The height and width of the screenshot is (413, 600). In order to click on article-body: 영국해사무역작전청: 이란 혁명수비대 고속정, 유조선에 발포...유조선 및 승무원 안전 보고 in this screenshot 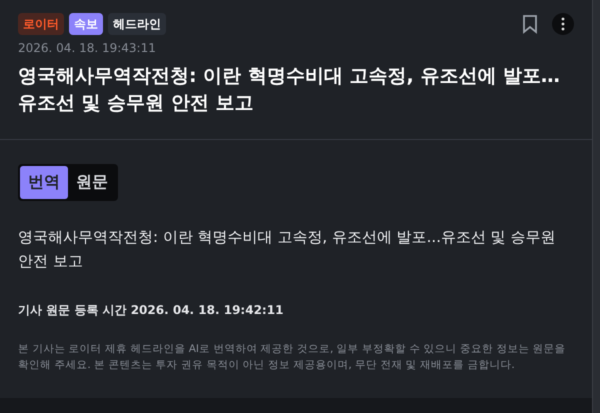, I will do `click(287, 249)`.